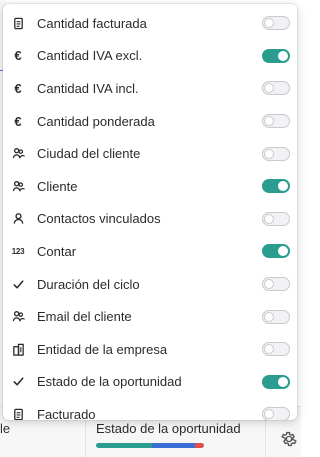 This screenshot has width=320, height=457. I want to click on menu-item-entidad-de-la-empresa: Entidad de la empresa, so click(150, 349).